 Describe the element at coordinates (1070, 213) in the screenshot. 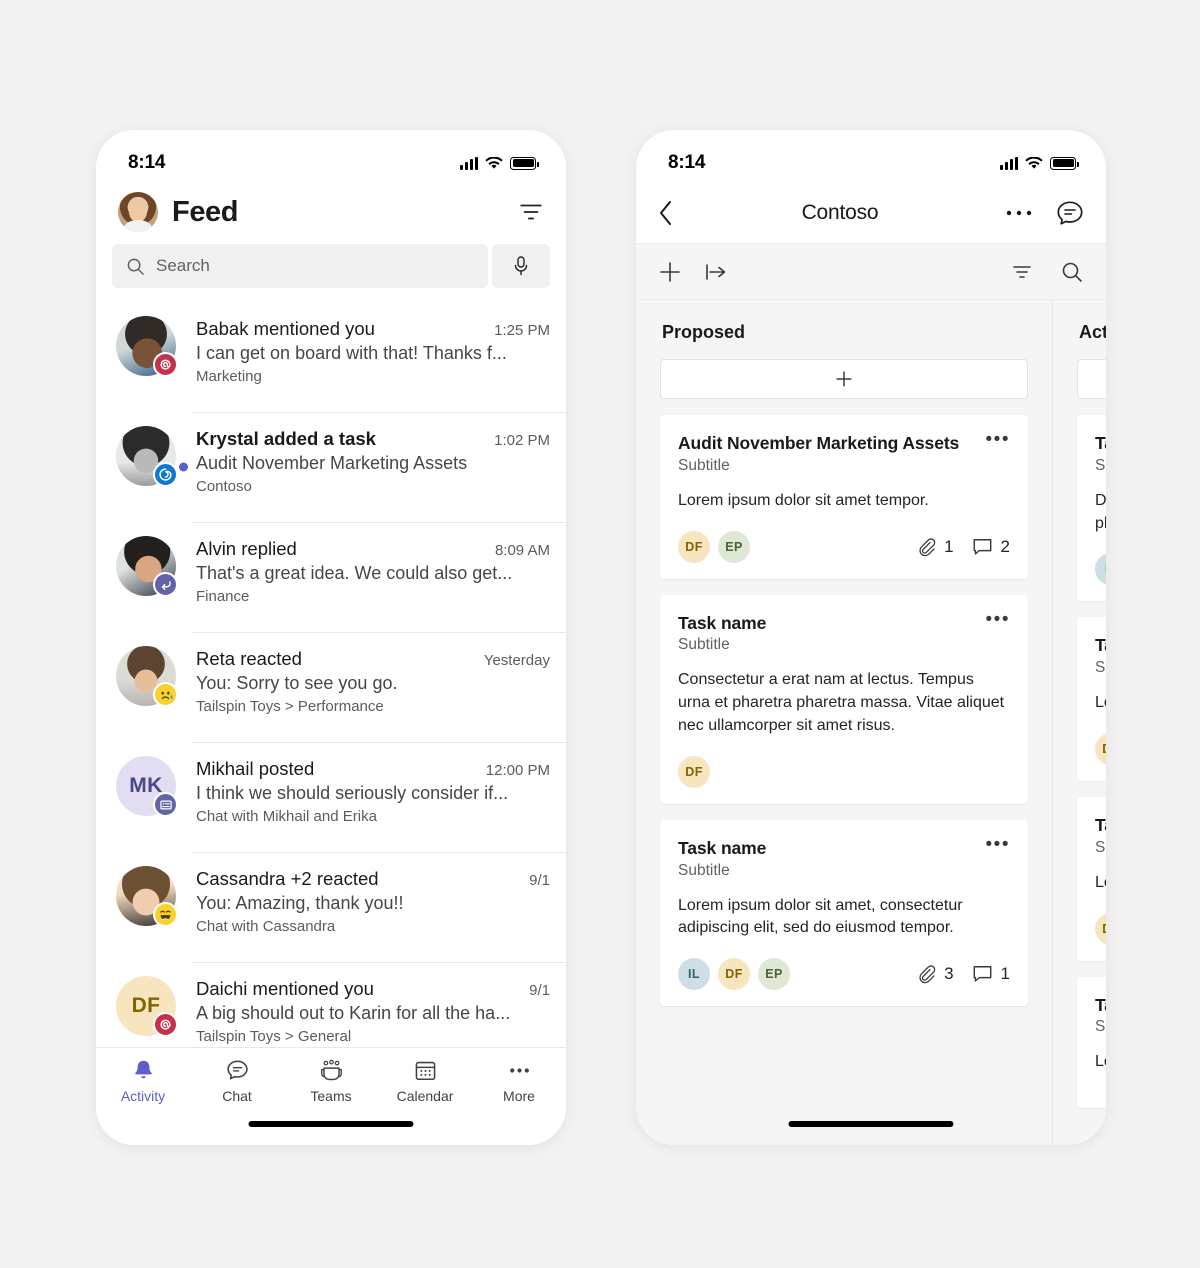

I see `conversation-button` at that location.